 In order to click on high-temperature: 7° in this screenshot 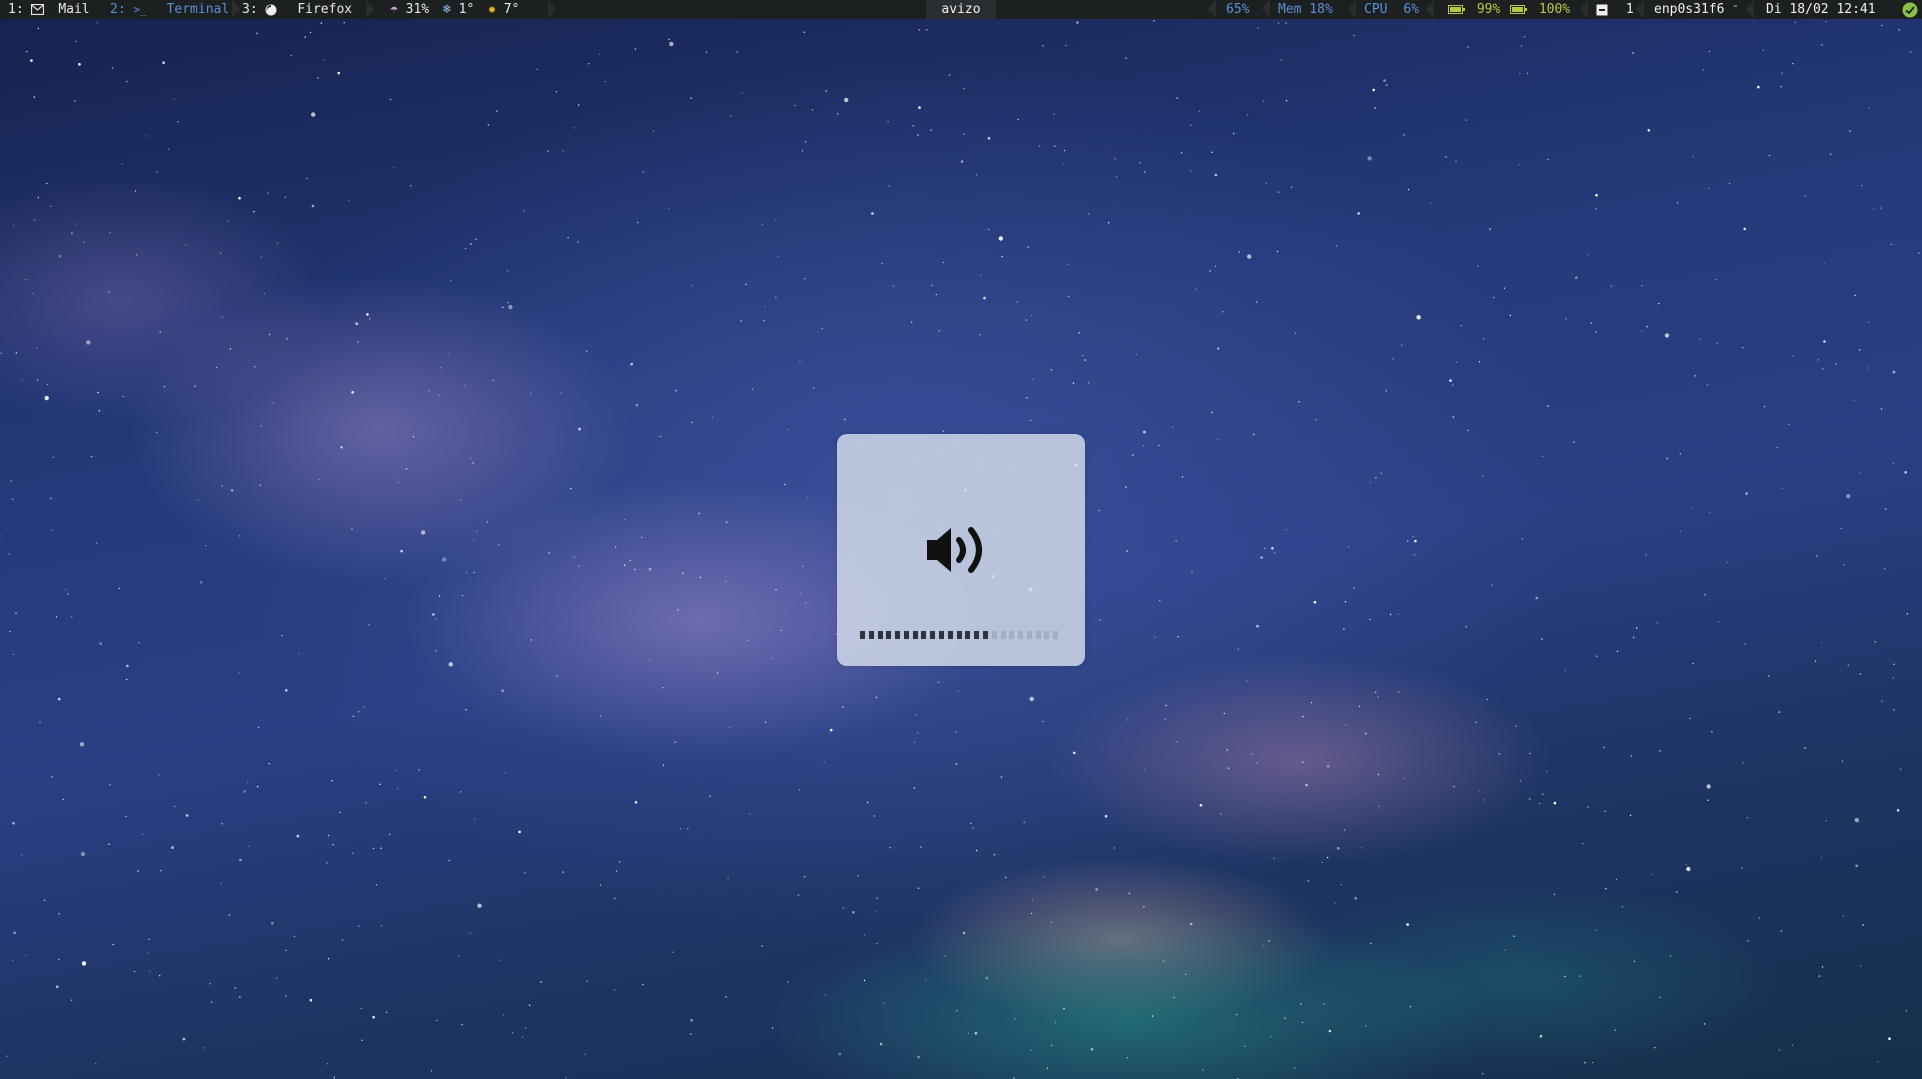, I will do `click(511, 9)`.